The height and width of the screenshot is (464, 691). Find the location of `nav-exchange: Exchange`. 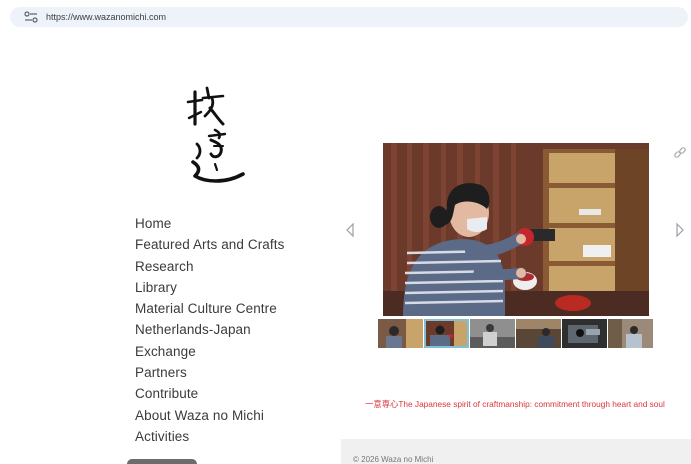

nav-exchange: Exchange is located at coordinates (209, 351).